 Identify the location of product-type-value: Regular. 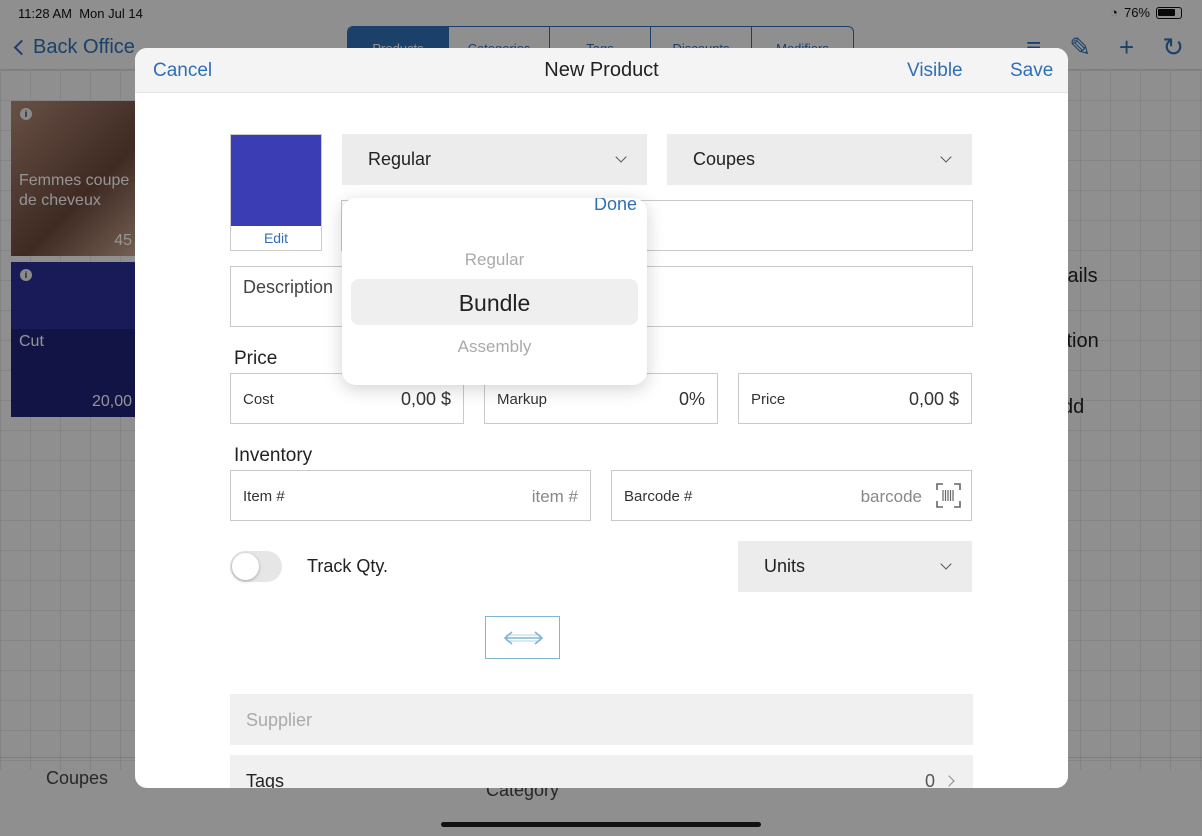
(400, 159).